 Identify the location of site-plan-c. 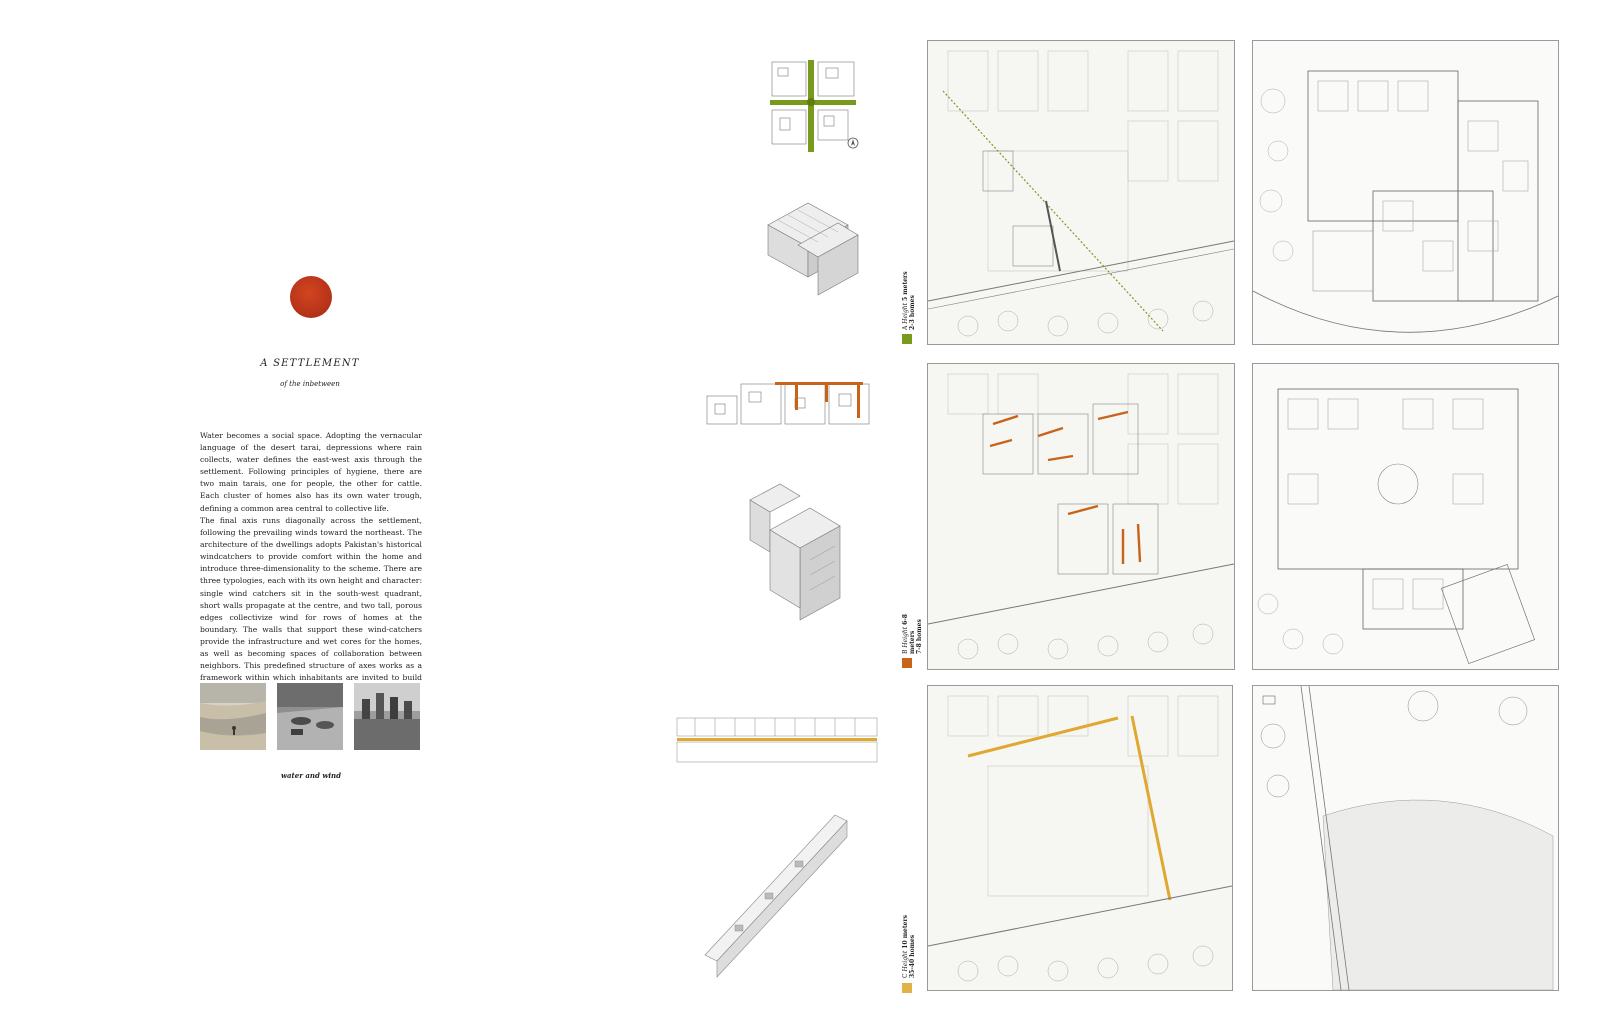
(1080, 838).